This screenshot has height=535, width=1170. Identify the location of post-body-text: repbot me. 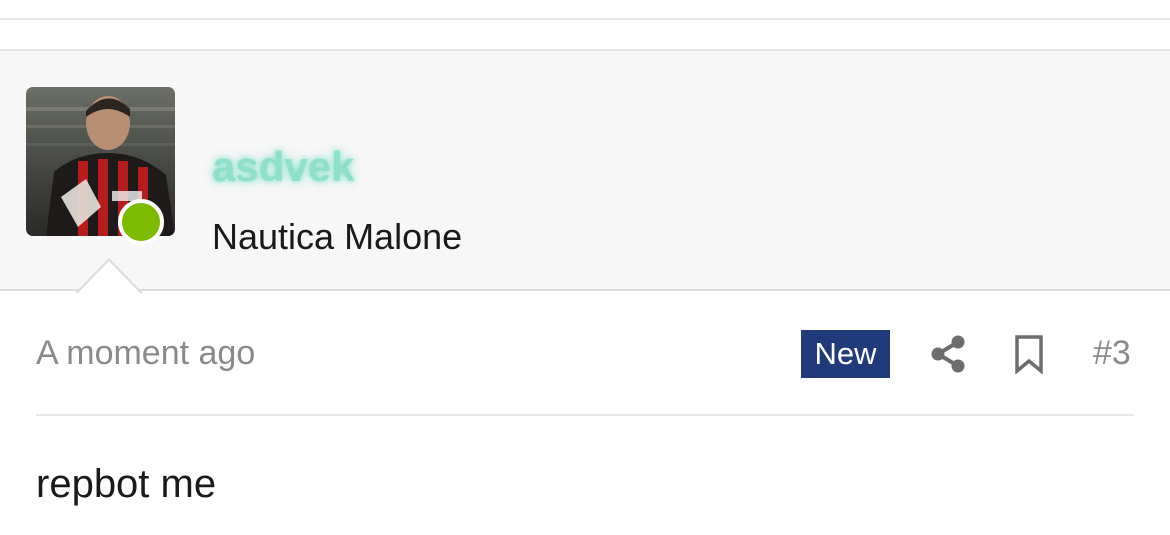
(126, 484).